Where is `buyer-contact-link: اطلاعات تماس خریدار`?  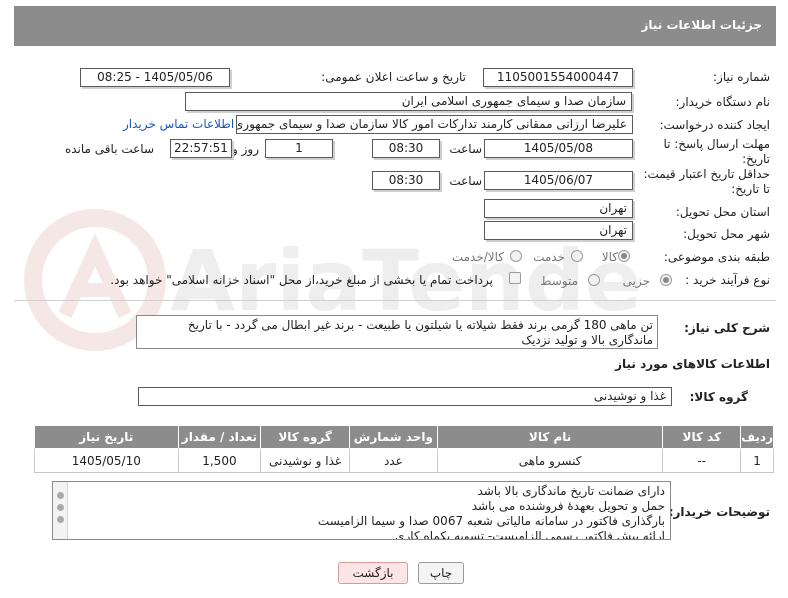 buyer-contact-link: اطلاعات تماس خریدار is located at coordinates (178, 124).